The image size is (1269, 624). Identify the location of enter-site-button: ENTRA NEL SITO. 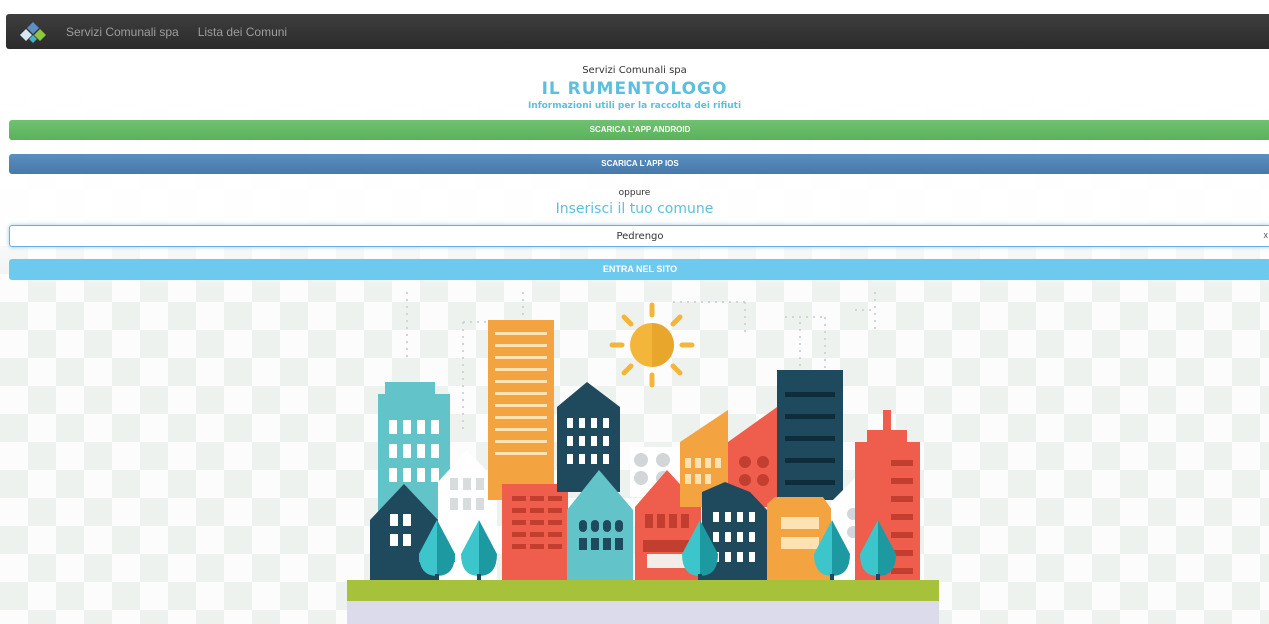
(639, 269).